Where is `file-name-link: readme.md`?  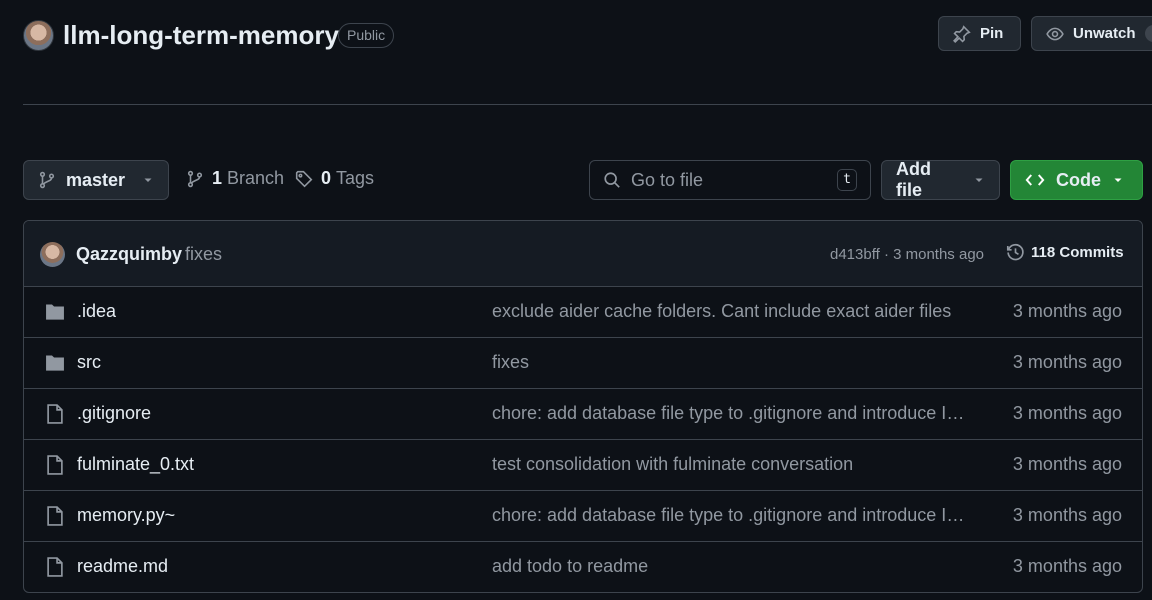
file-name-link: readme.md is located at coordinates (122, 566).